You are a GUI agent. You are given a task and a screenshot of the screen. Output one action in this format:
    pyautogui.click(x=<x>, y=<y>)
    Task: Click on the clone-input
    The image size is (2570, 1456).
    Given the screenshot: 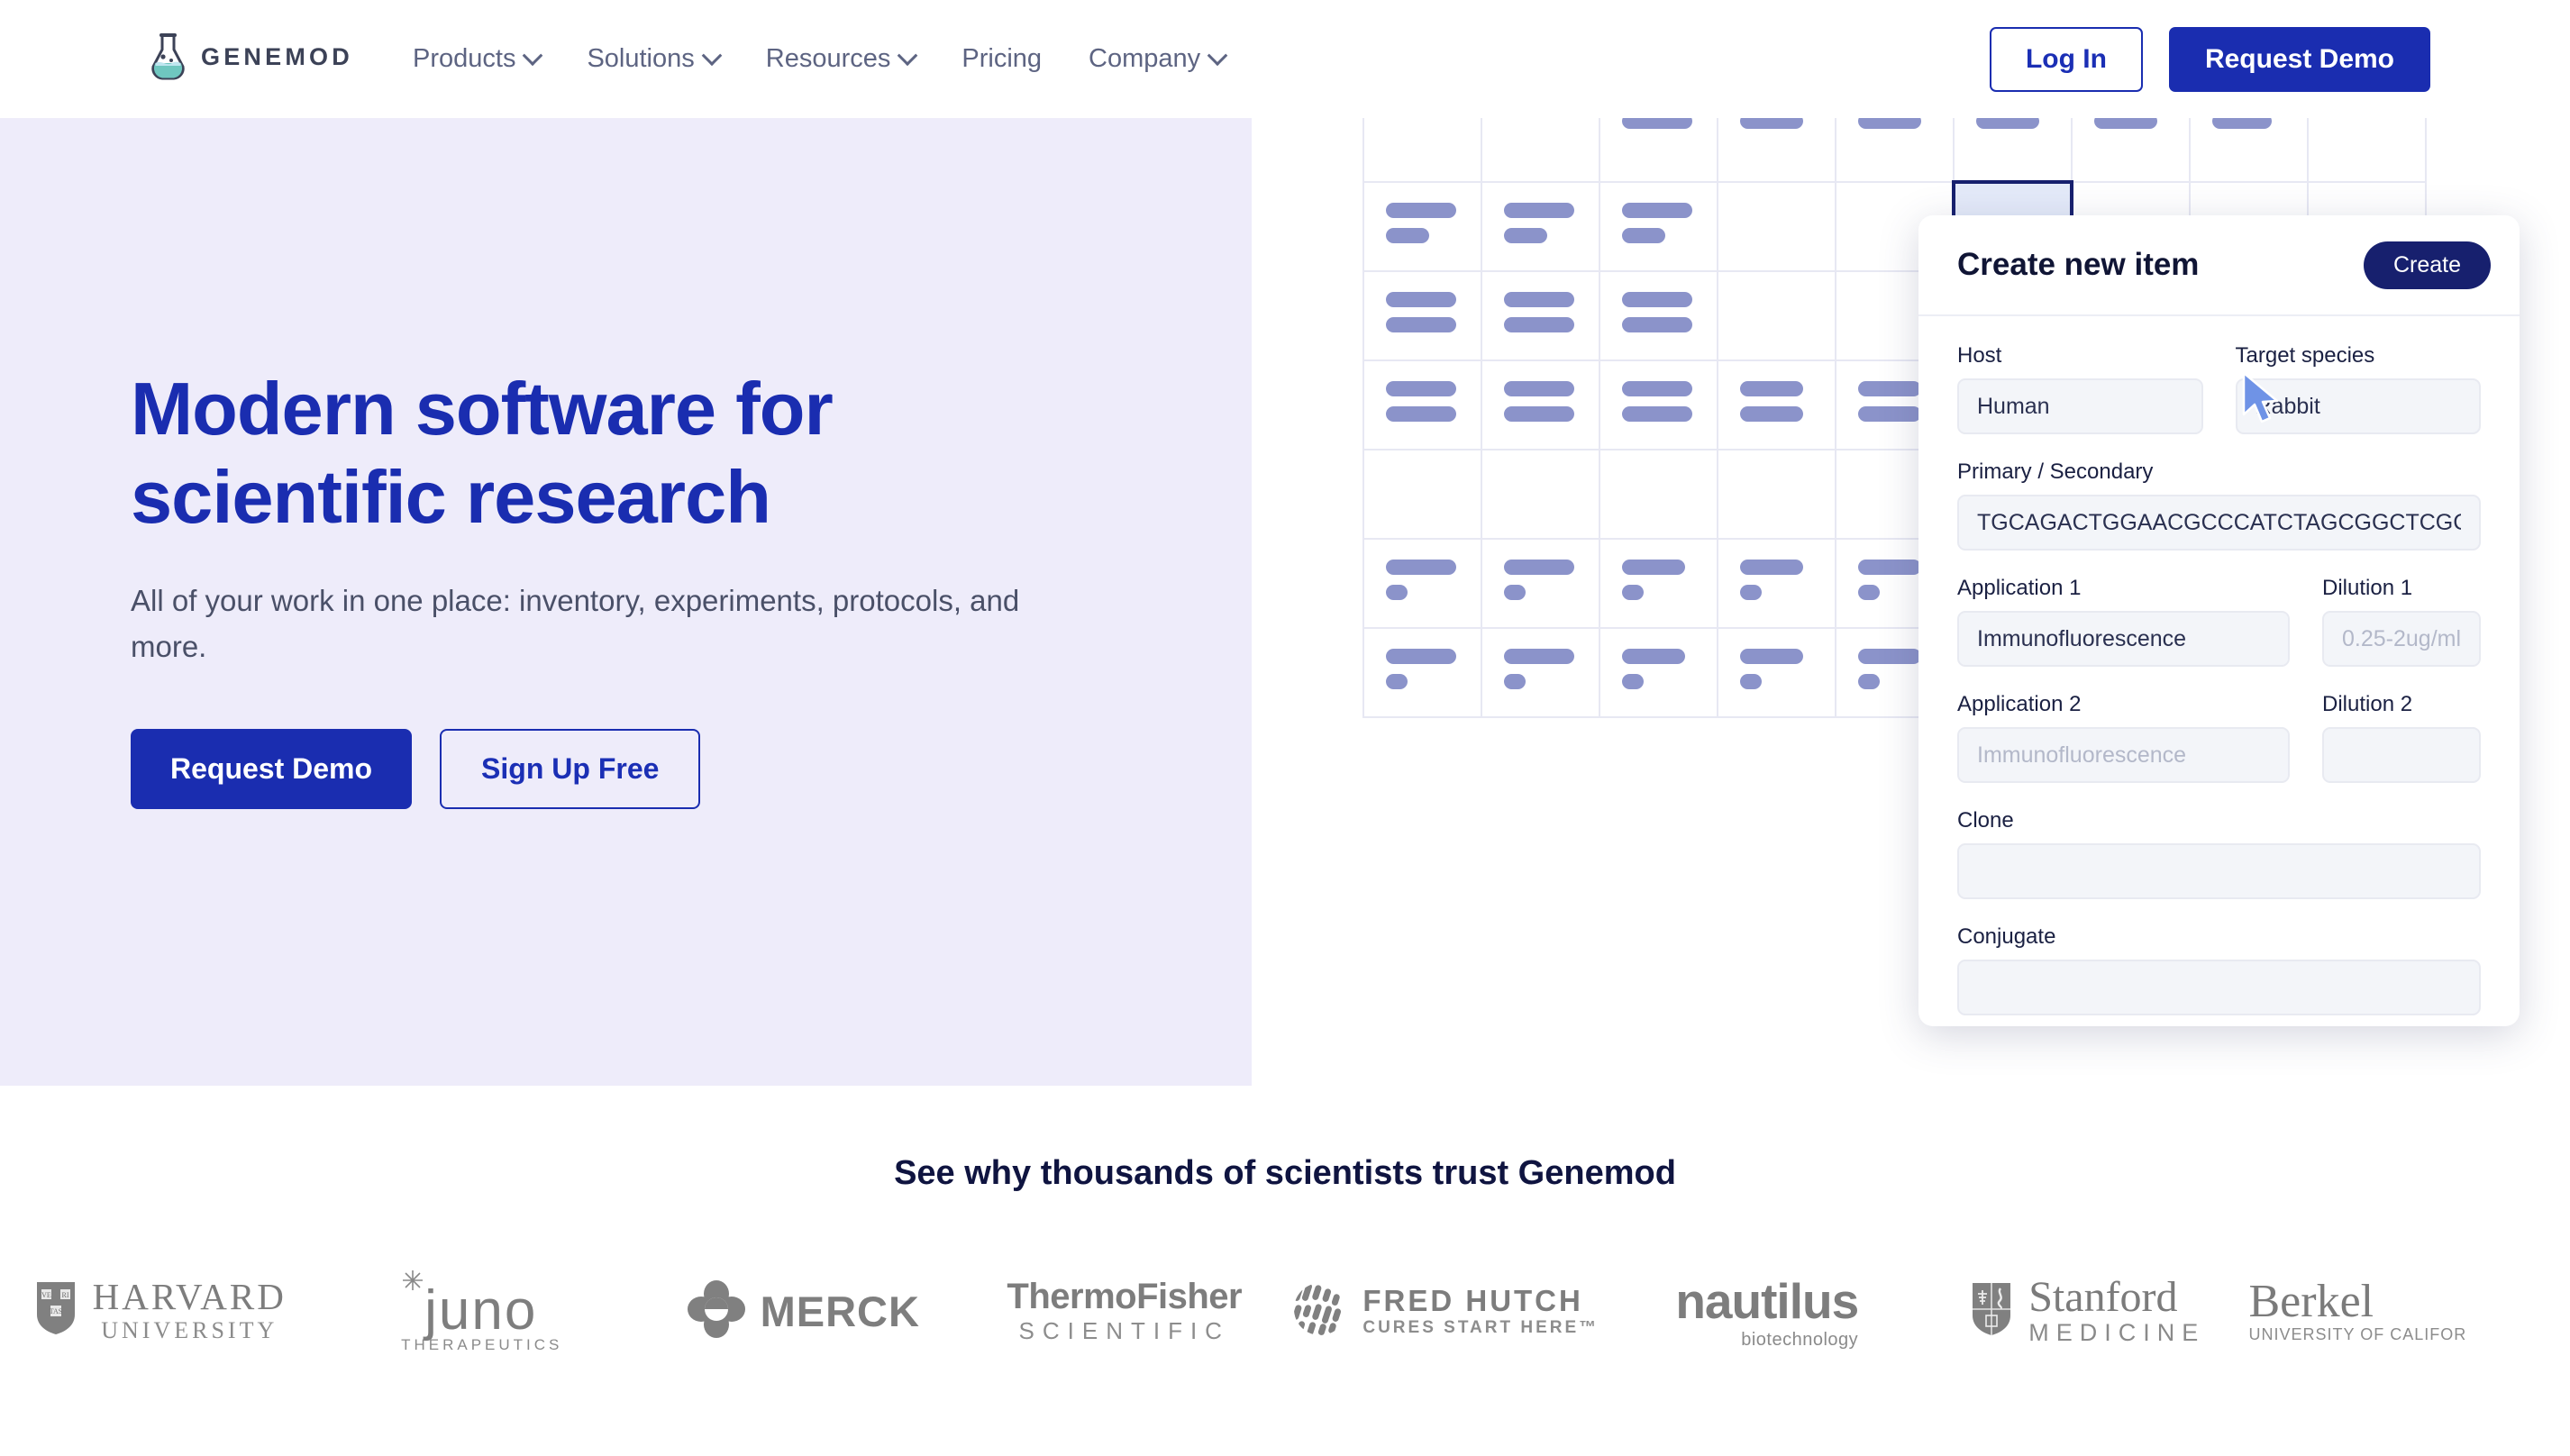 What is the action you would take?
    pyautogui.click(x=2219, y=871)
    